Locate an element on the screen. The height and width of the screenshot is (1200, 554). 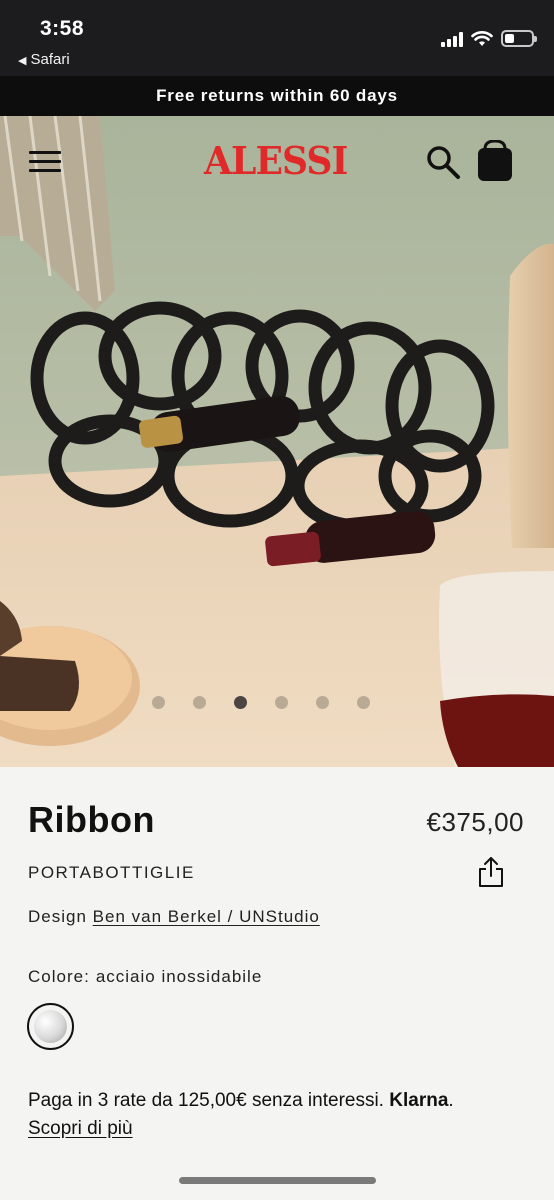
status-bar: 3:58 ◀ Safari is located at coordinates (277, 38).